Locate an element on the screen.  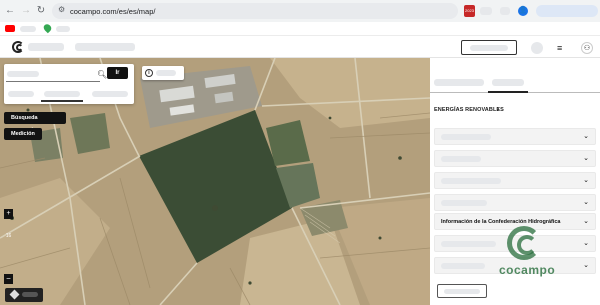
search-go-button: Ir is located at coordinates (117, 73).